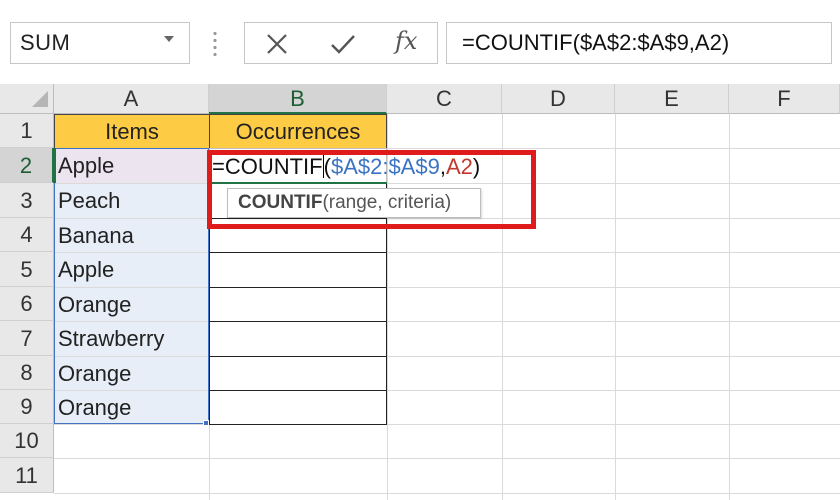 This screenshot has height=500, width=840. What do you see at coordinates (298, 373) in the screenshot?
I see `cell-b8` at bounding box center [298, 373].